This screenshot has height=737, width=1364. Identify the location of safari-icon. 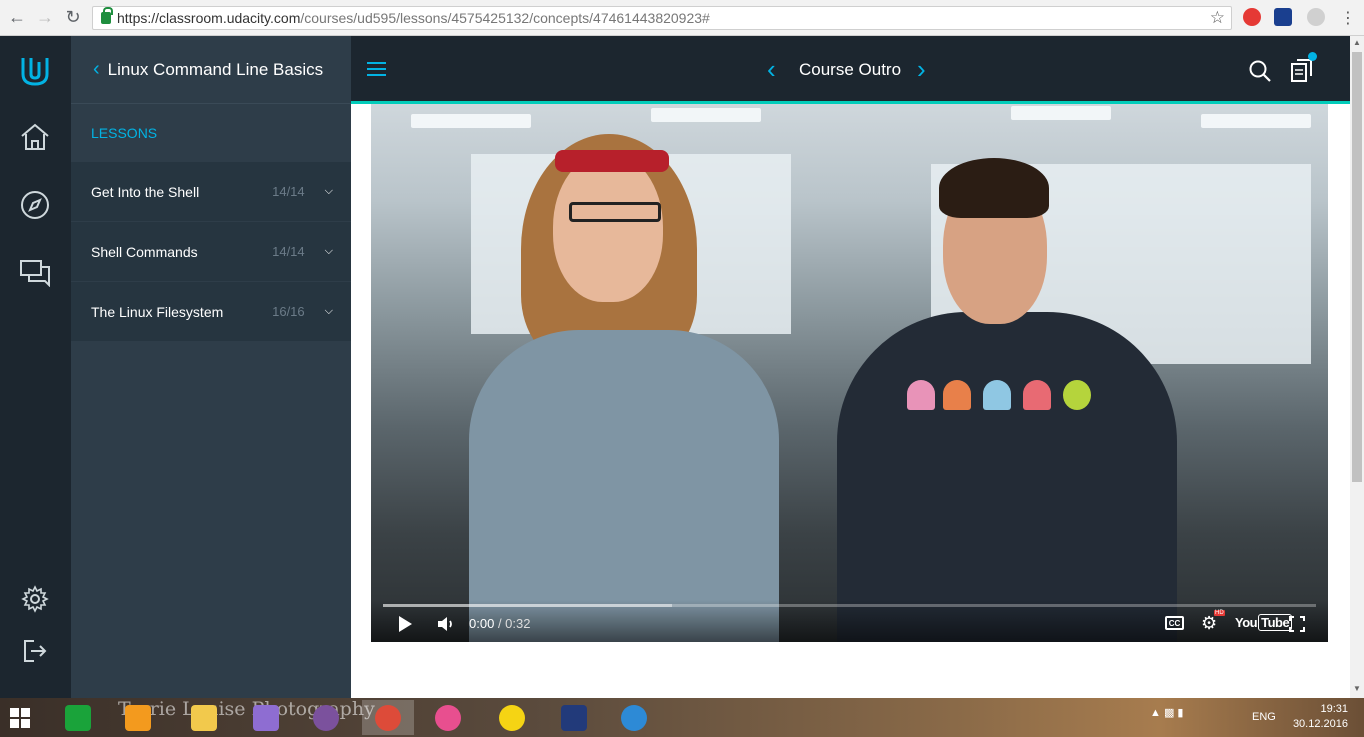
(634, 717).